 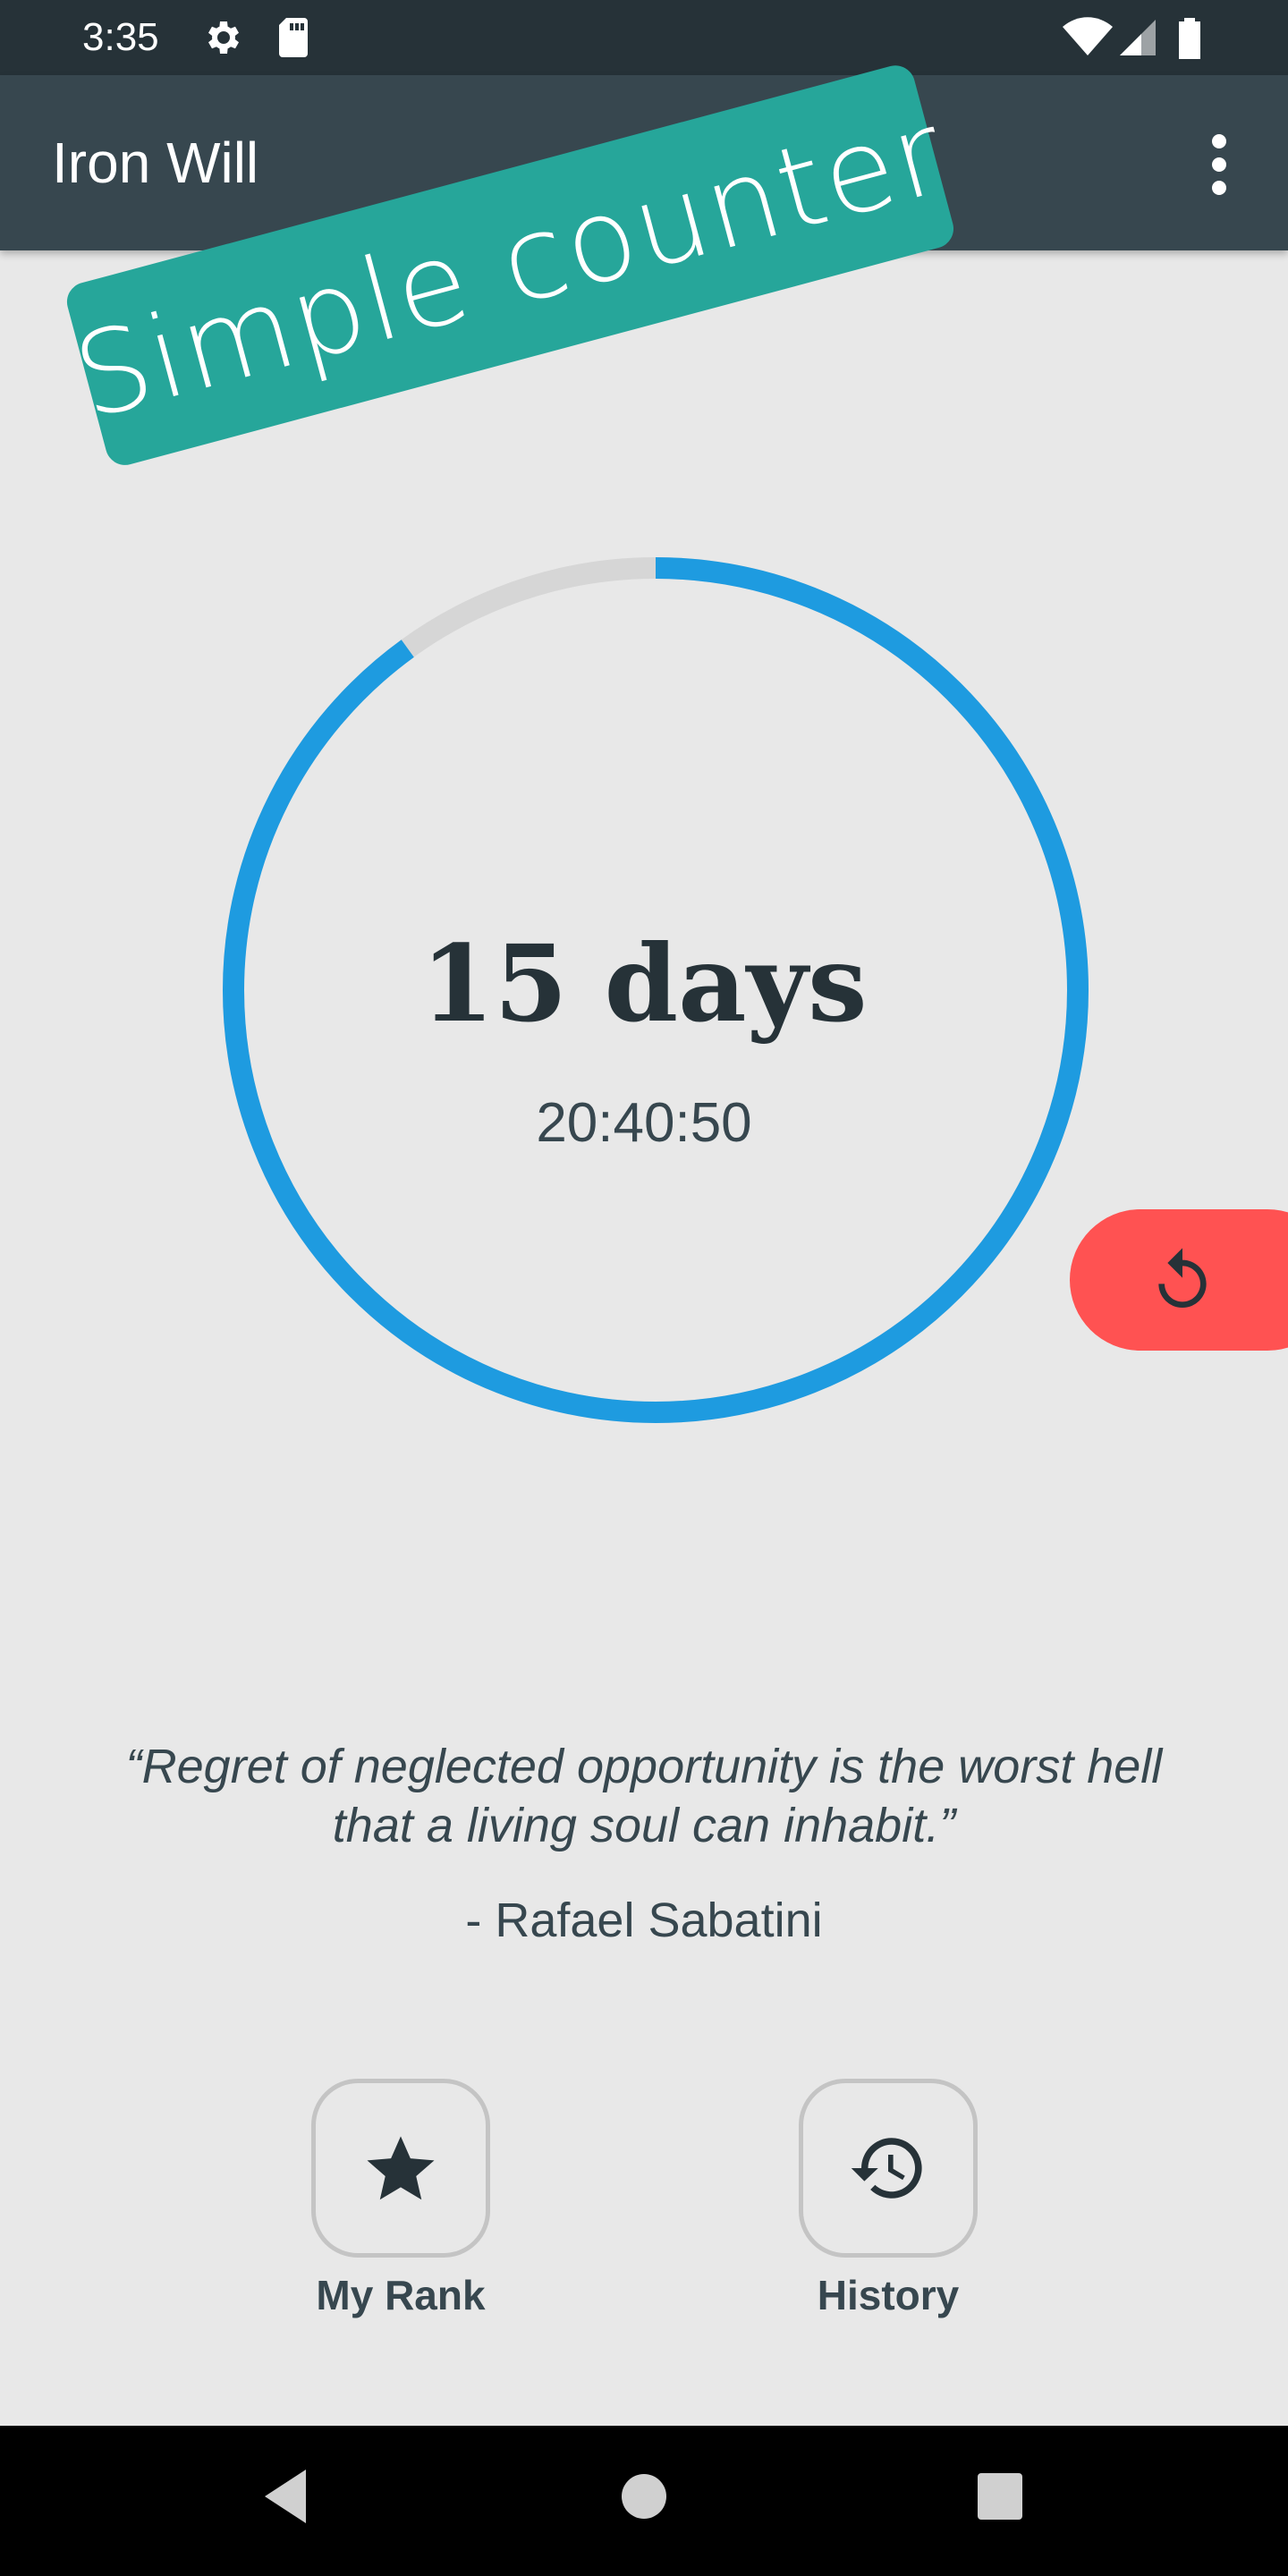 I want to click on quote-author: - Rafael Sabatini, so click(x=644, y=1920).